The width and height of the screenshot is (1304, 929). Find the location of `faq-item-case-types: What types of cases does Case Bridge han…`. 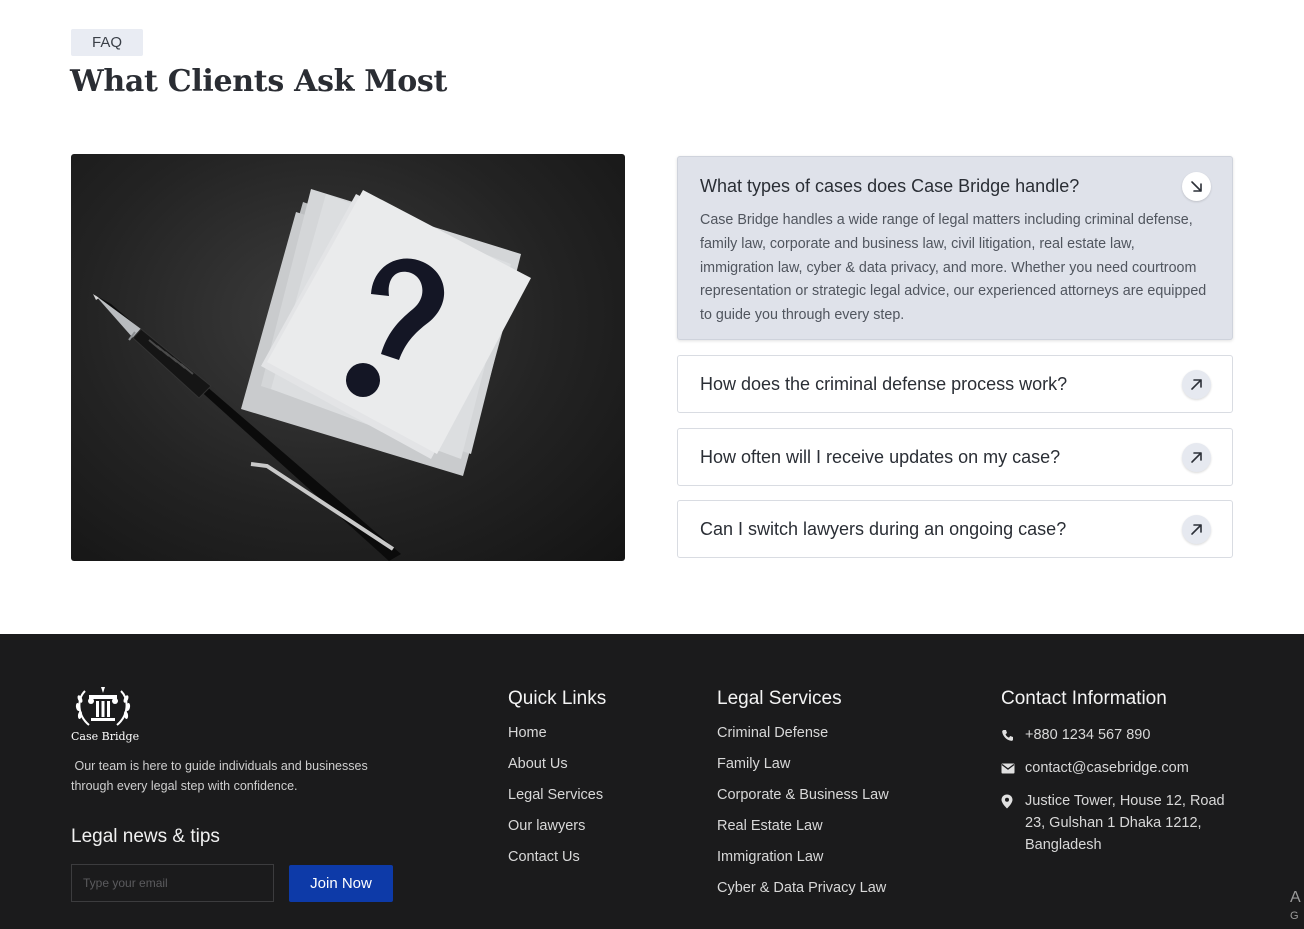

faq-item-case-types: What types of cases does Case Bridge han… is located at coordinates (955, 248).